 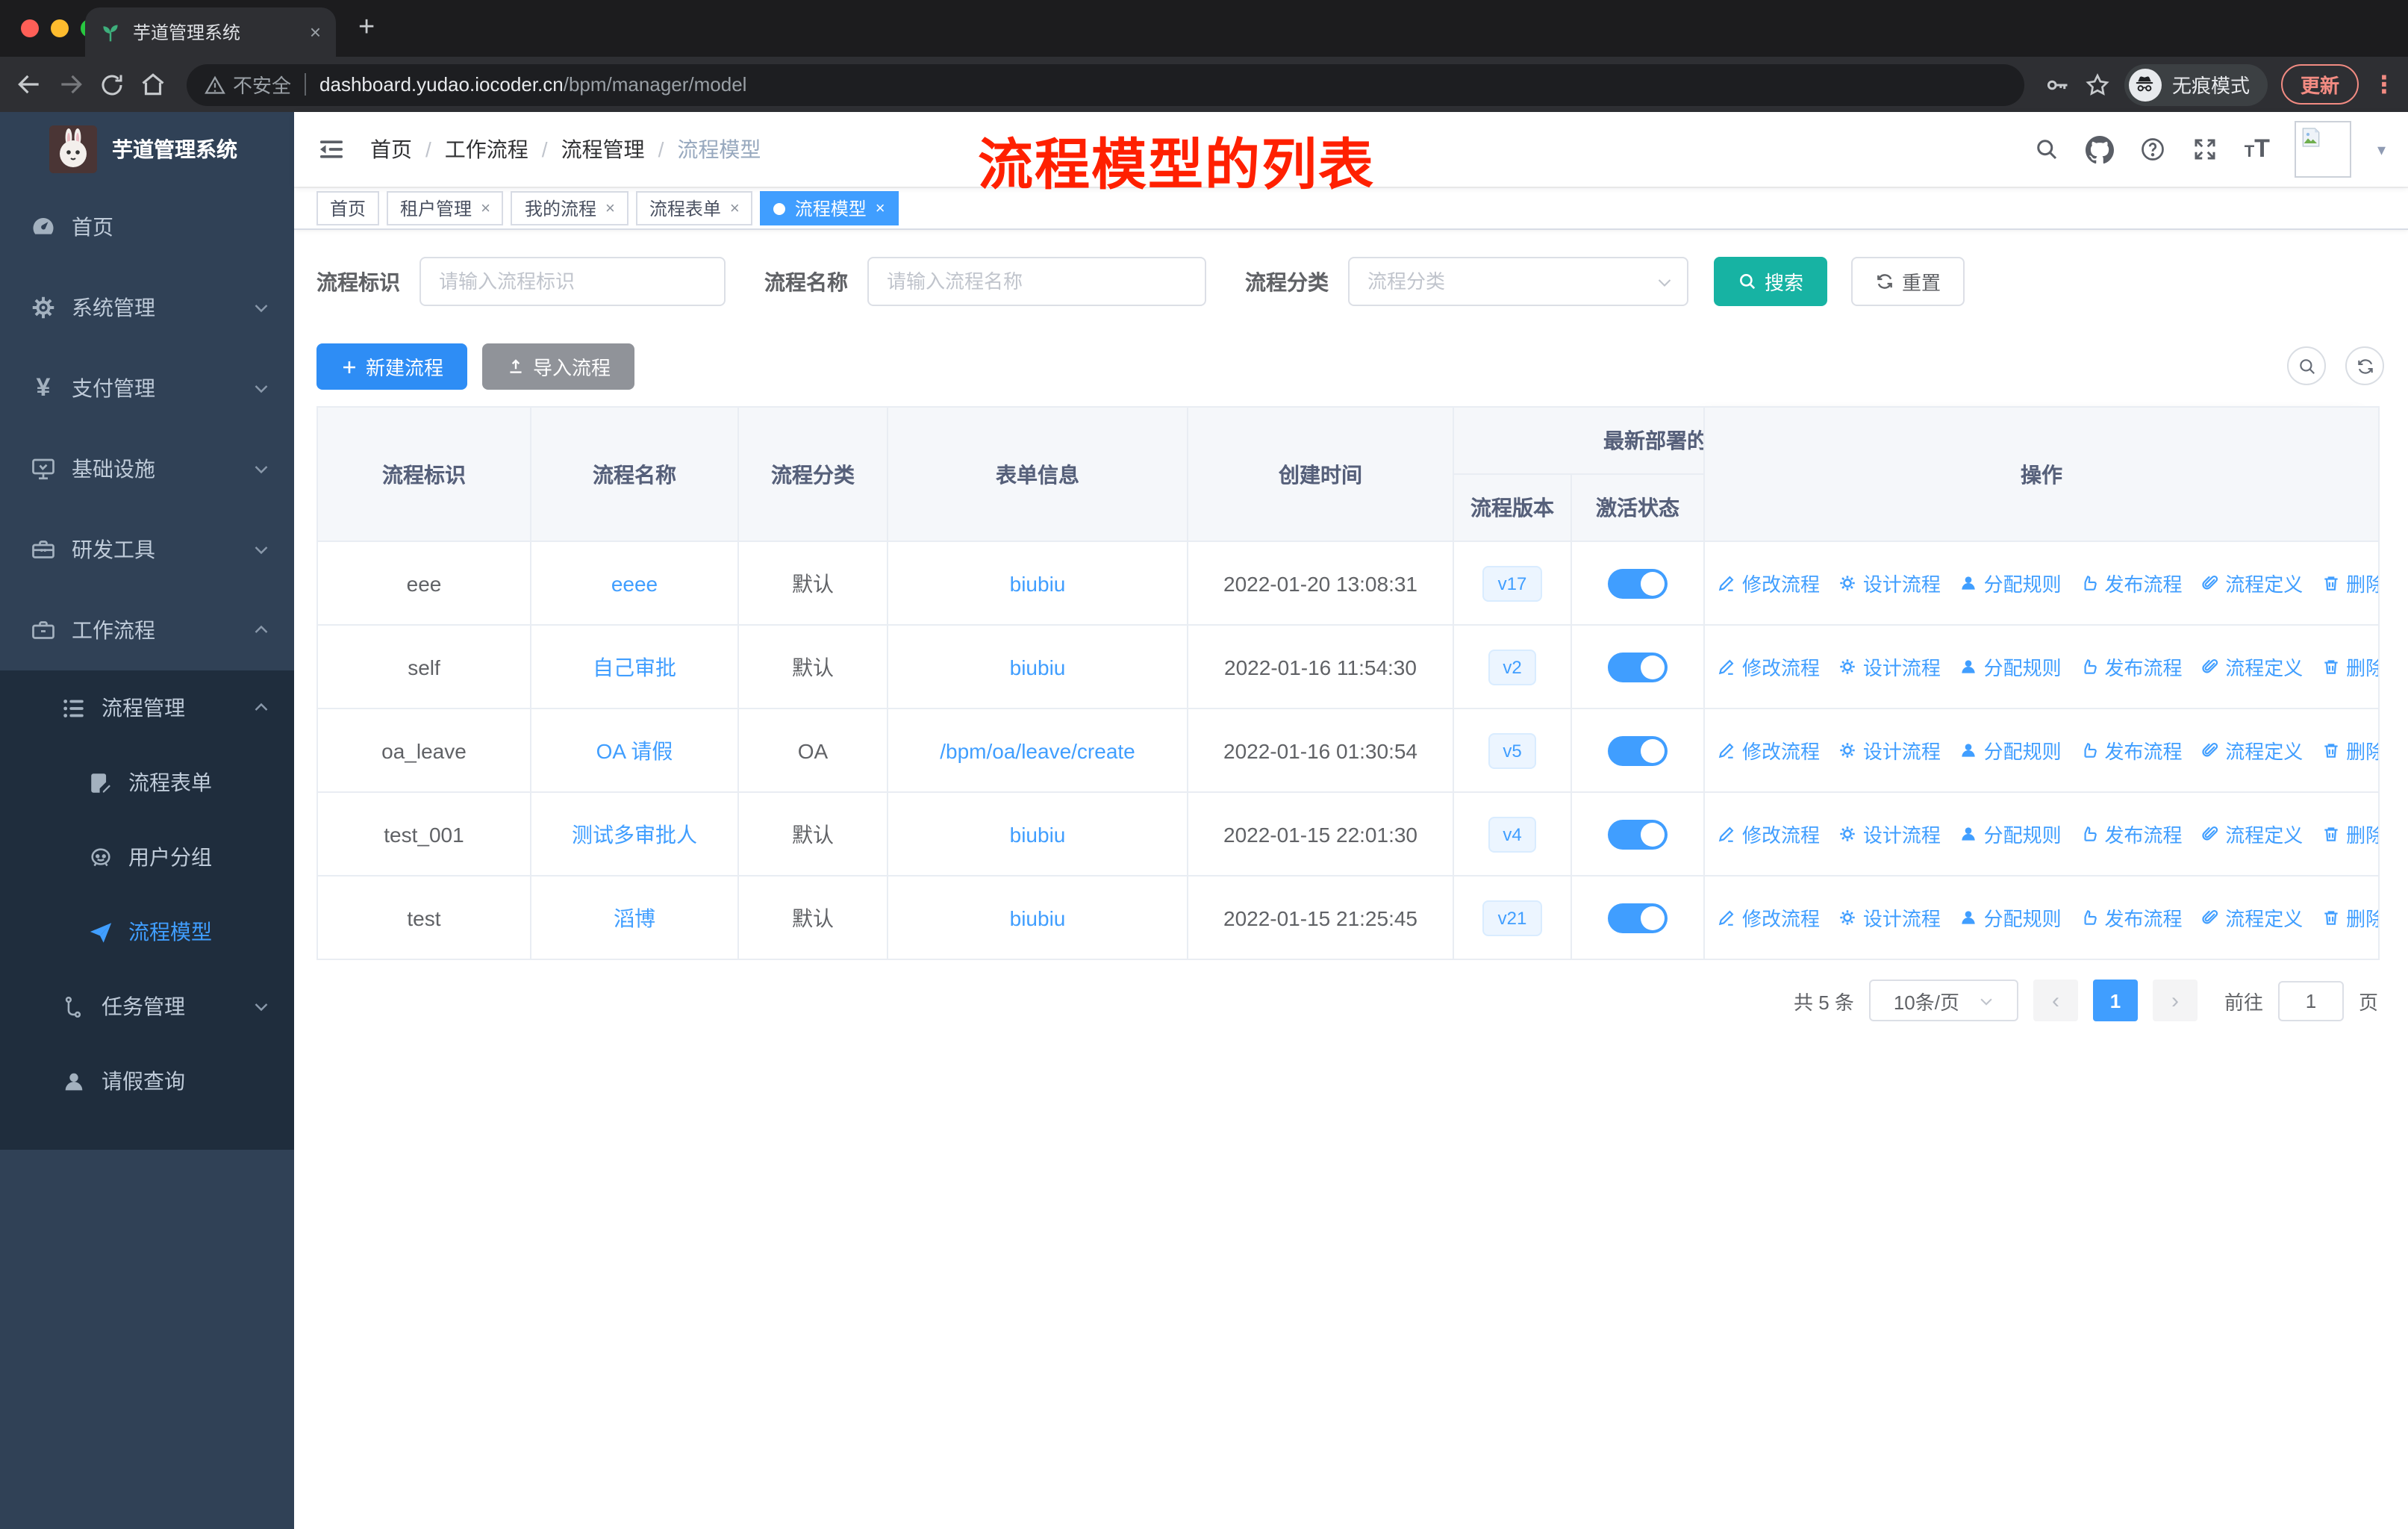 I want to click on model-name-link: 测试多审批人, so click(x=634, y=834).